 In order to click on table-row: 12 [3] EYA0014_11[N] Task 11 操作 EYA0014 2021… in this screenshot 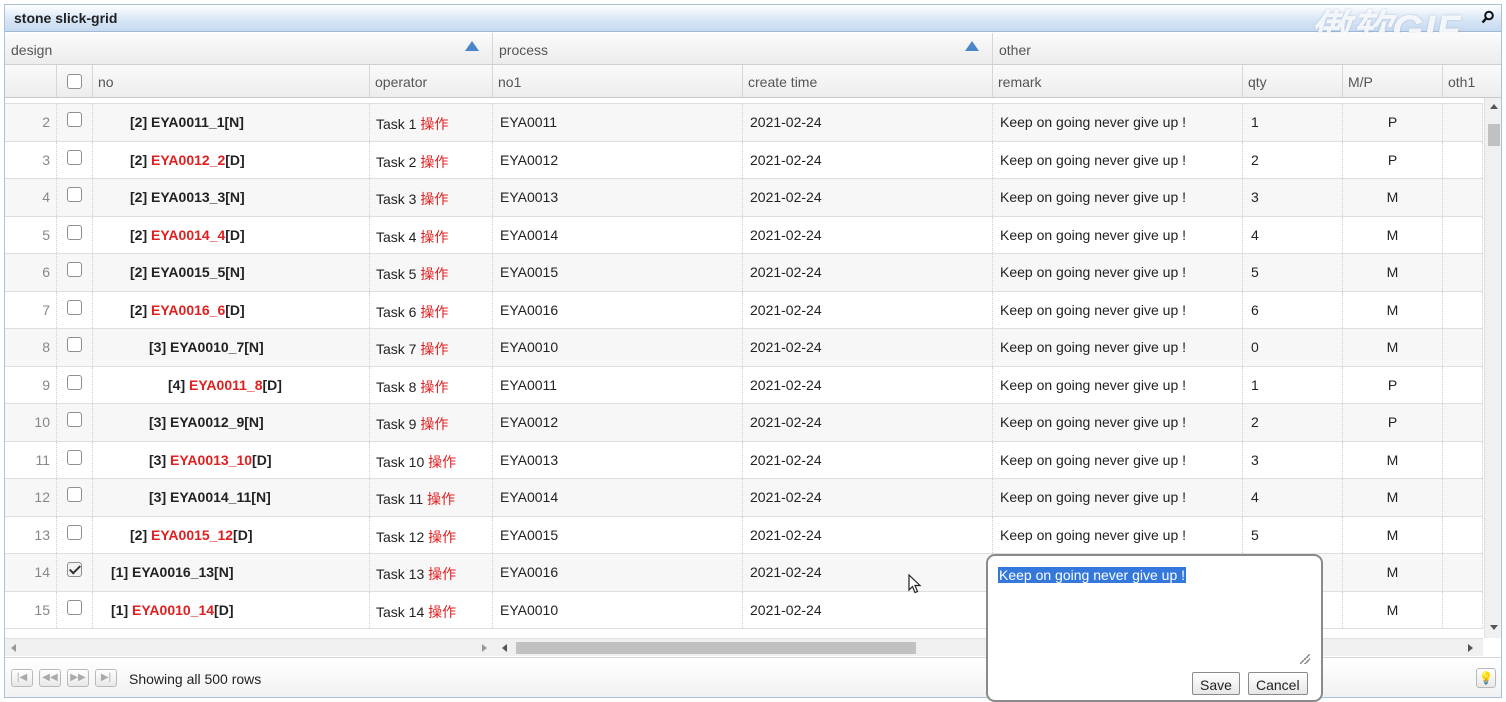, I will do `click(744, 498)`.